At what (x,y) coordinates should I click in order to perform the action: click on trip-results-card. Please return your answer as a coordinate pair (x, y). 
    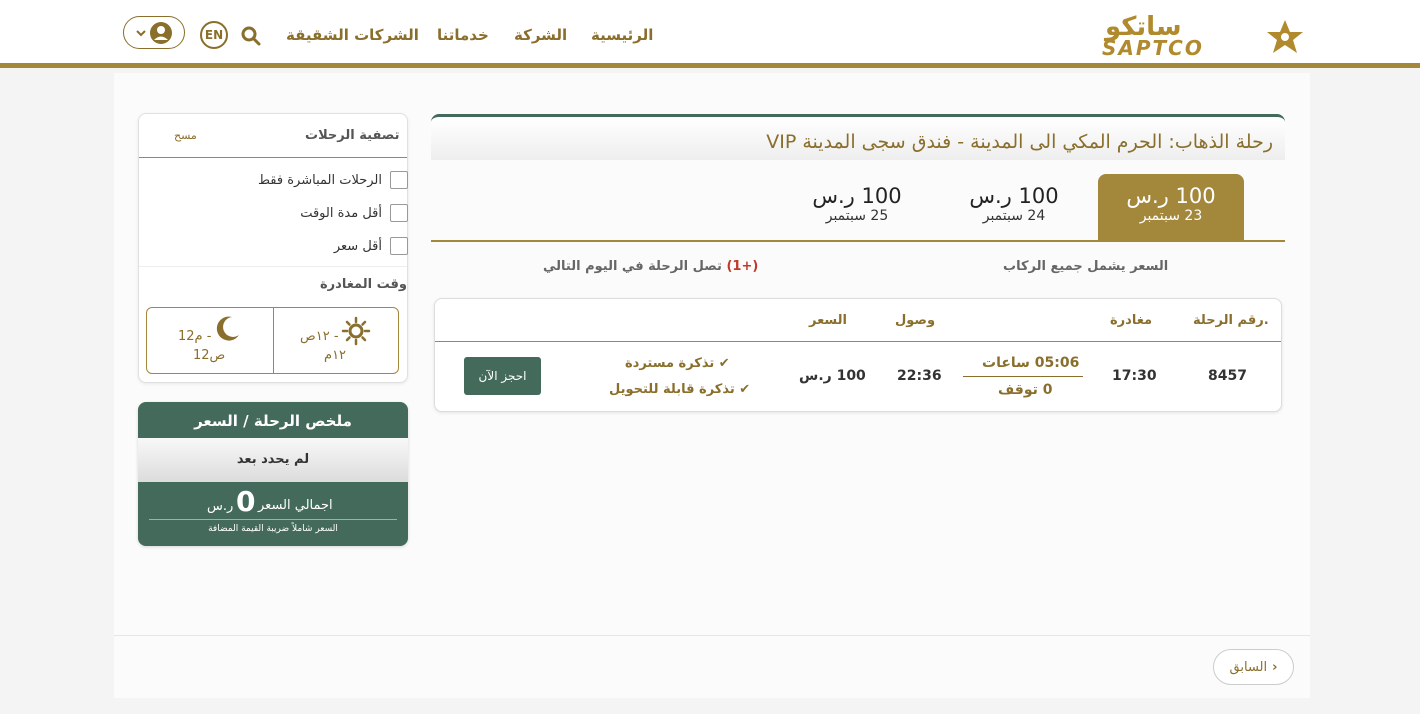
    Looking at the image, I should click on (858, 355).